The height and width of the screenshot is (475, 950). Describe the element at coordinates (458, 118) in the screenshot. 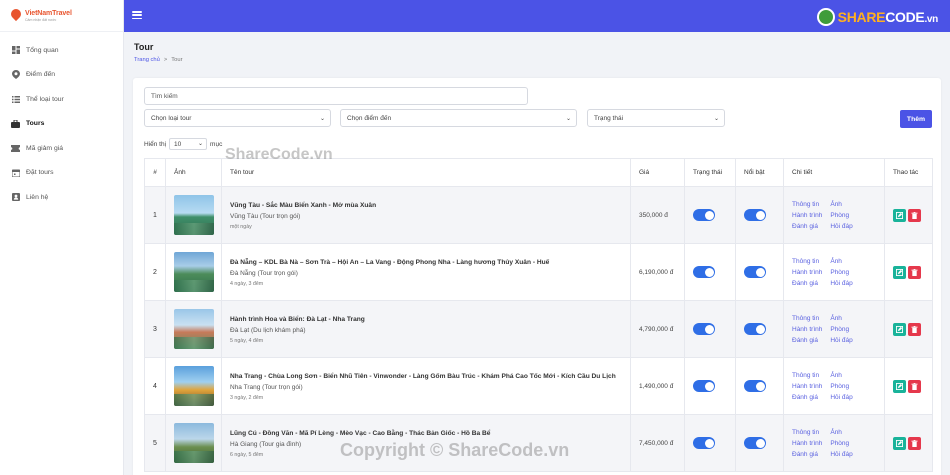

I see `destination-select: Chọn điểm đến ⌄` at that location.